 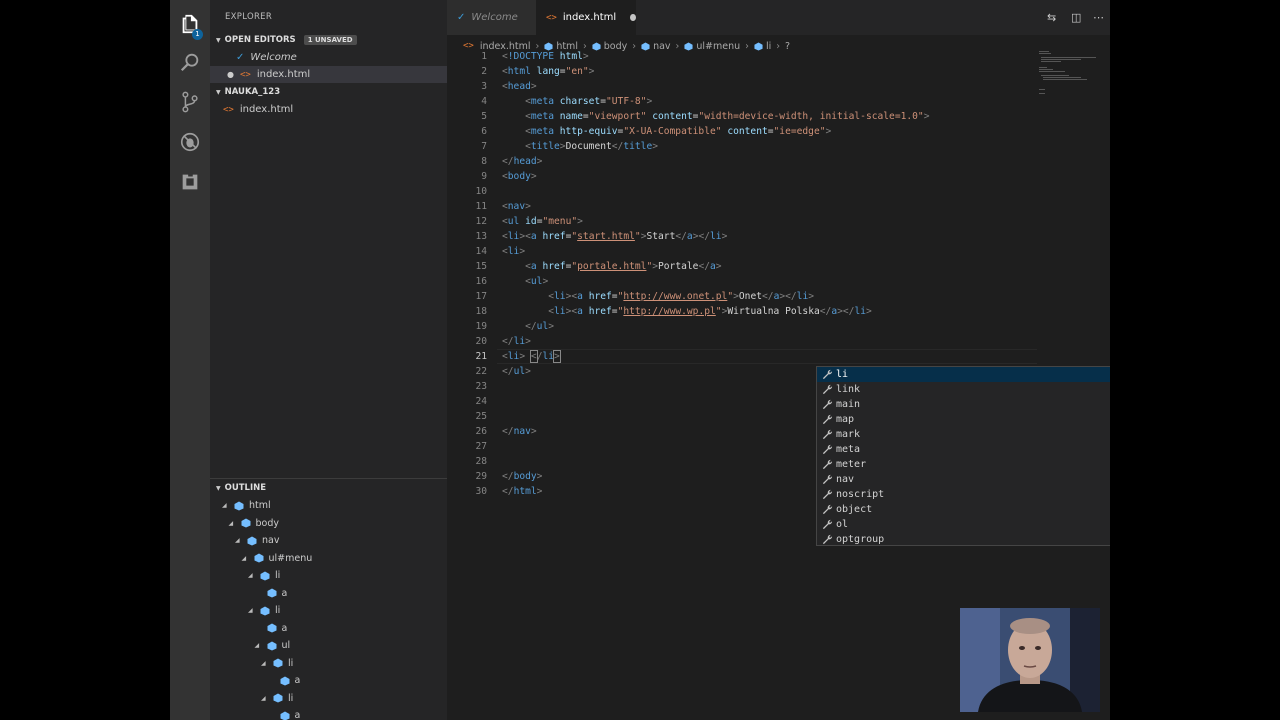 I want to click on outline-header: ▼ OUTLINE, so click(x=328, y=488).